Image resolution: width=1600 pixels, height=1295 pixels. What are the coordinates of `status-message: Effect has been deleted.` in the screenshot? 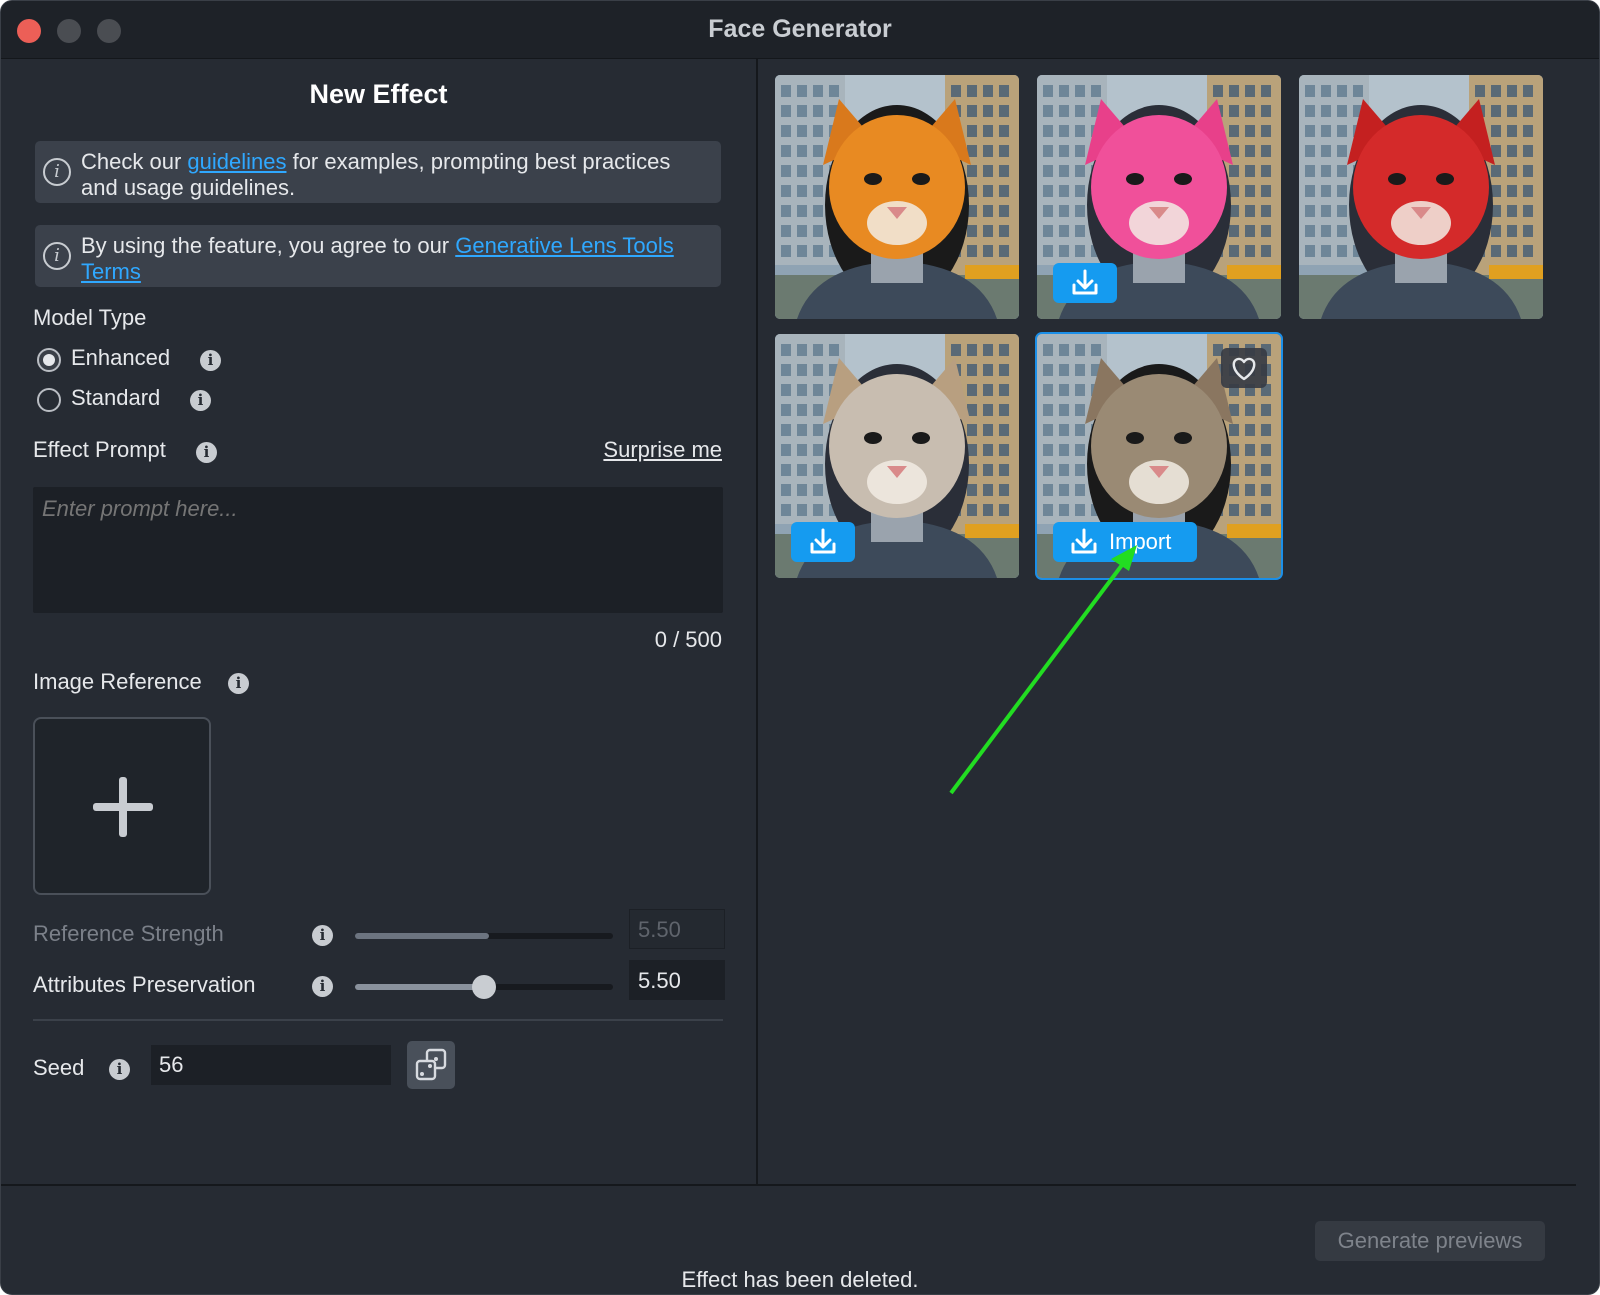 It's located at (800, 1279).